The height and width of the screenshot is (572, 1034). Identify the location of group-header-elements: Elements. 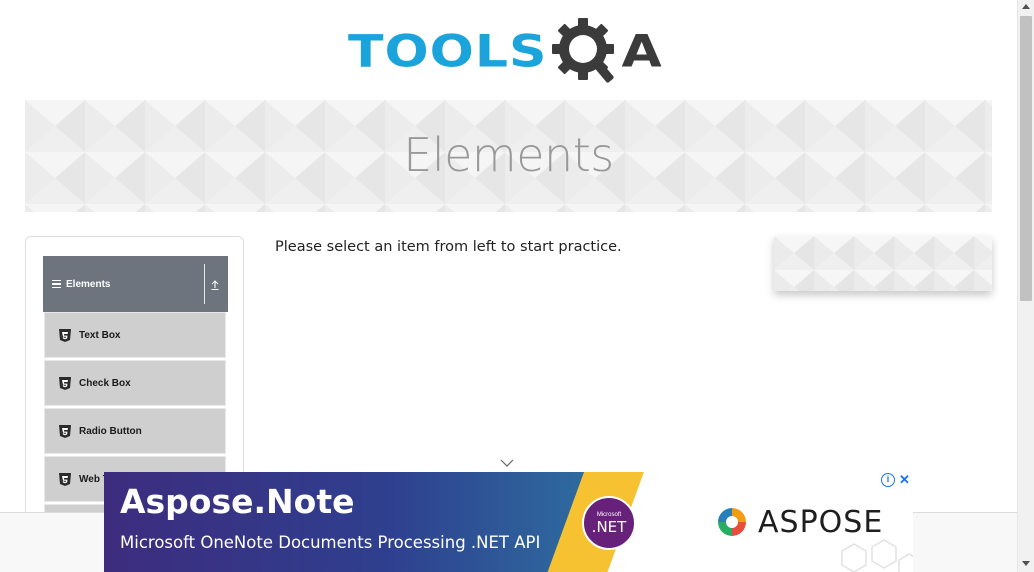
(135, 284).